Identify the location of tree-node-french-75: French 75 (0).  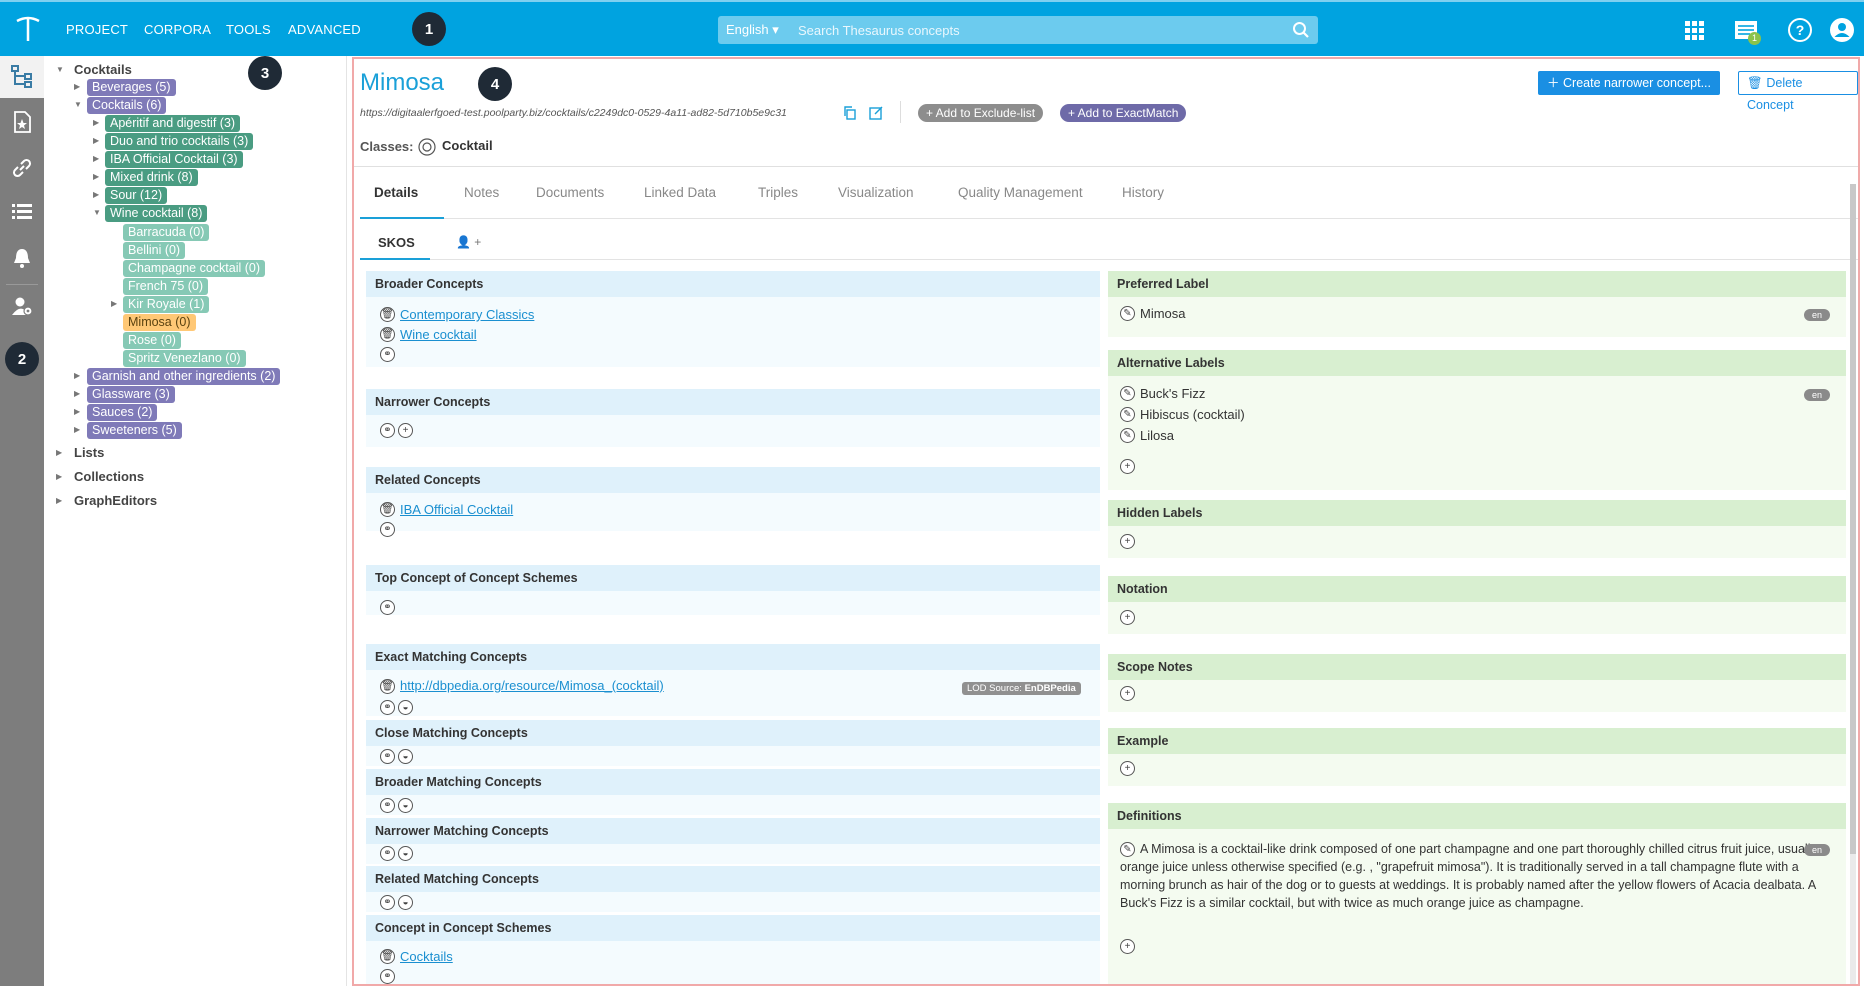
(166, 286).